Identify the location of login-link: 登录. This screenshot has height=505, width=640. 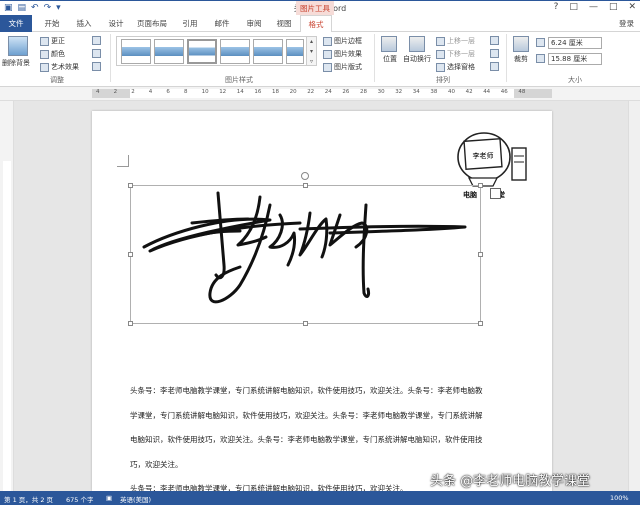
(626, 23).